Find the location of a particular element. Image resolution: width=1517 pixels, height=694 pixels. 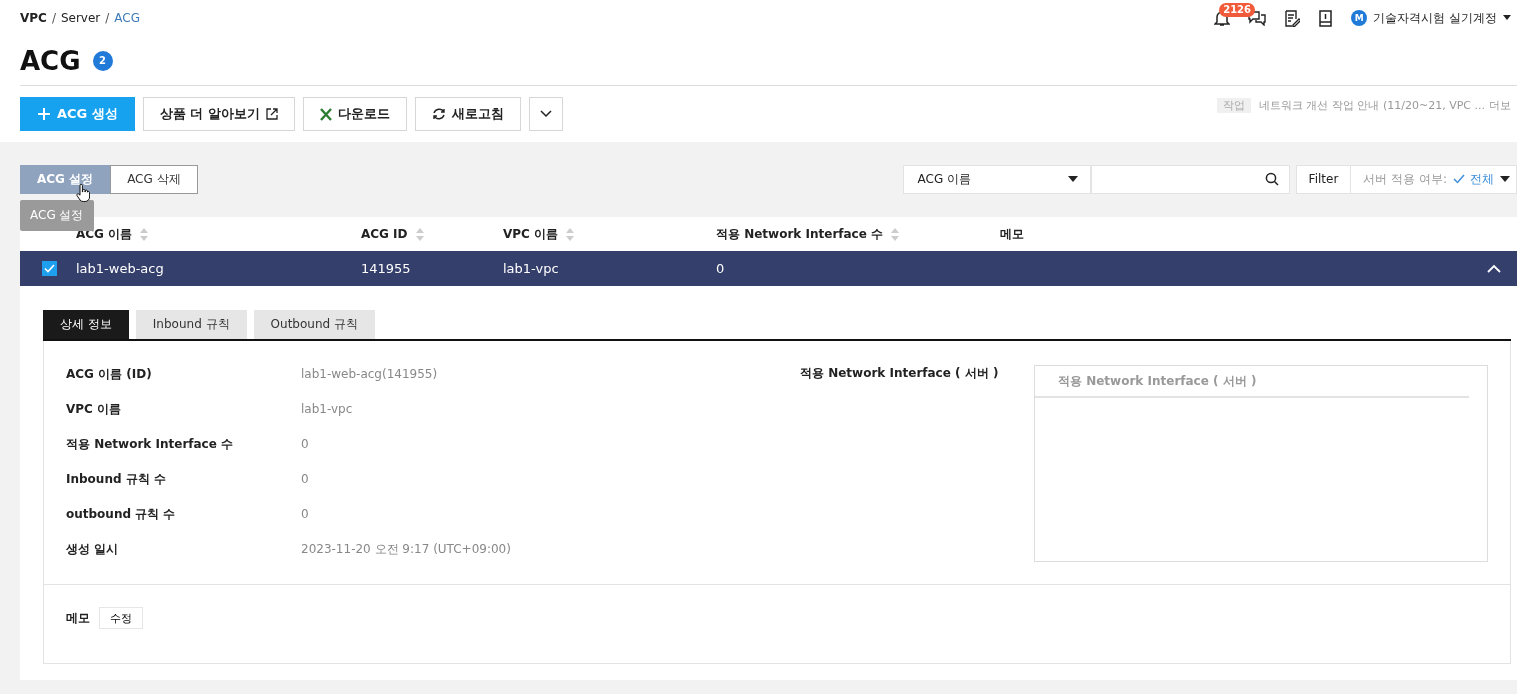

toolbar-button: 상품 더 알아보기 is located at coordinates (218, 114).